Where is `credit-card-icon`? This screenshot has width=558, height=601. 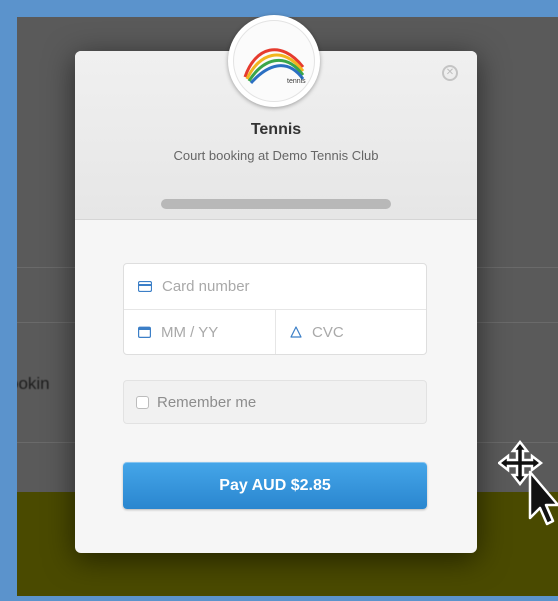
credit-card-icon is located at coordinates (145, 286).